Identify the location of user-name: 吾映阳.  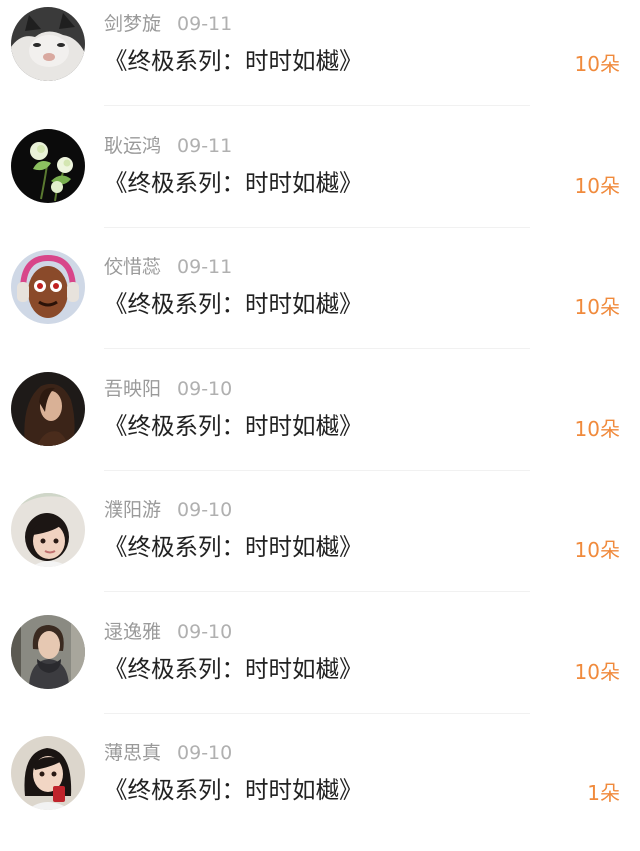
(132, 389).